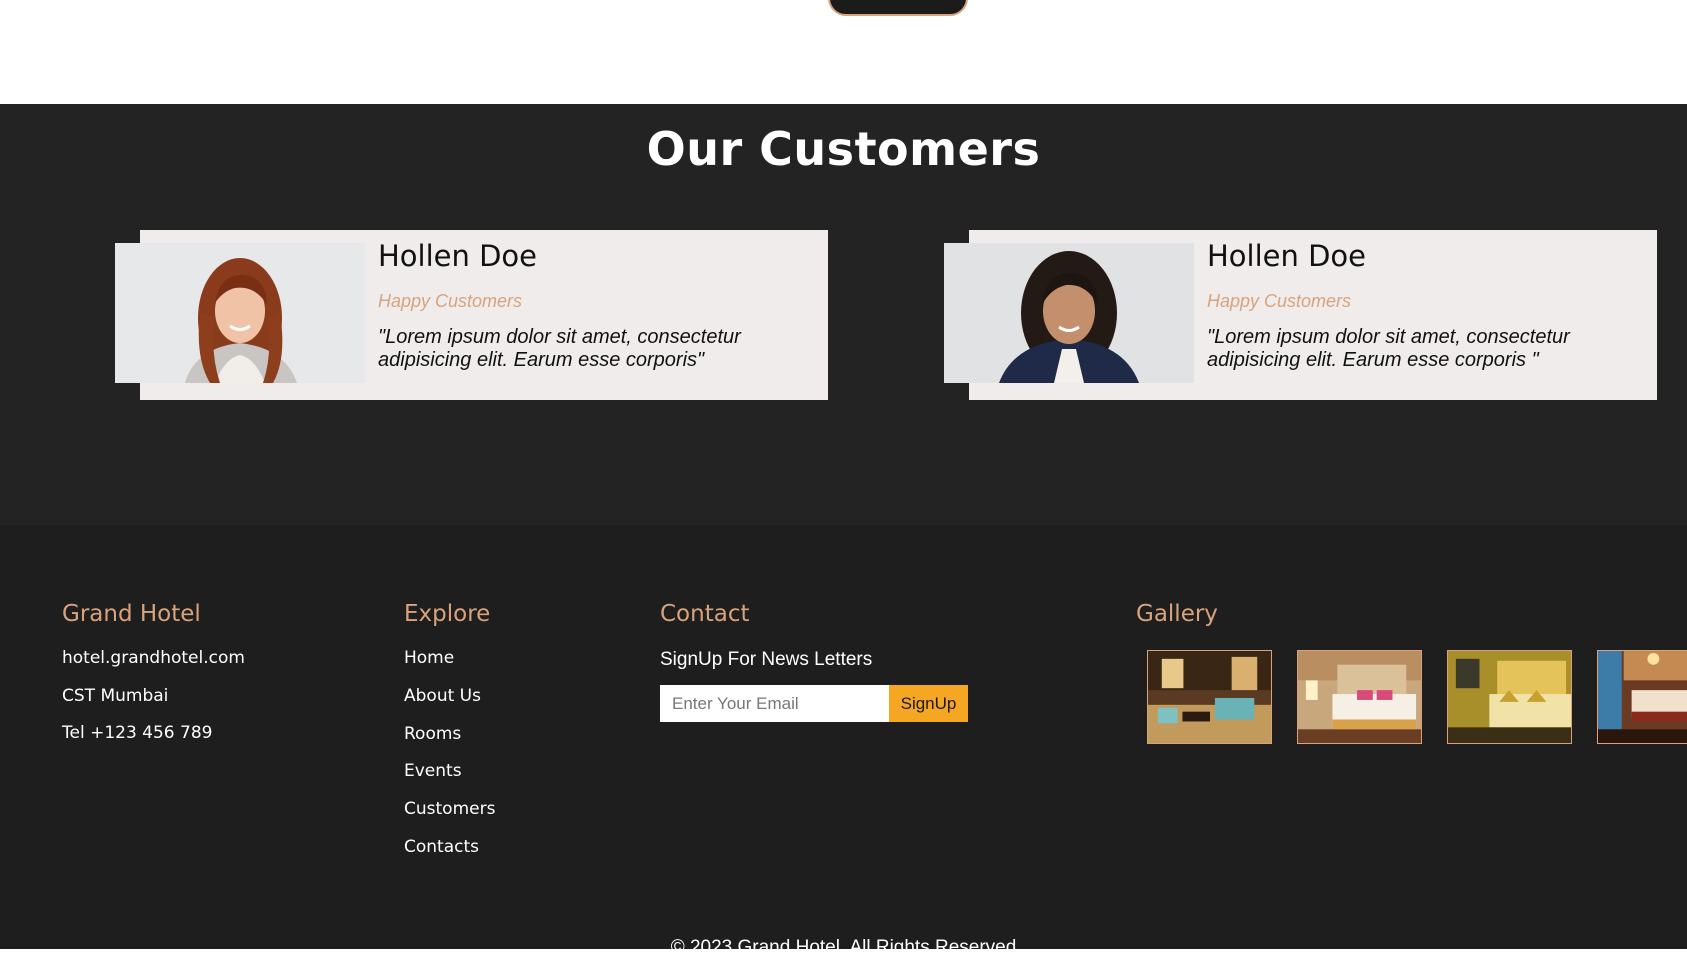 Image resolution: width=1687 pixels, height=959 pixels. I want to click on gallery-image-bedroom, so click(1359, 697).